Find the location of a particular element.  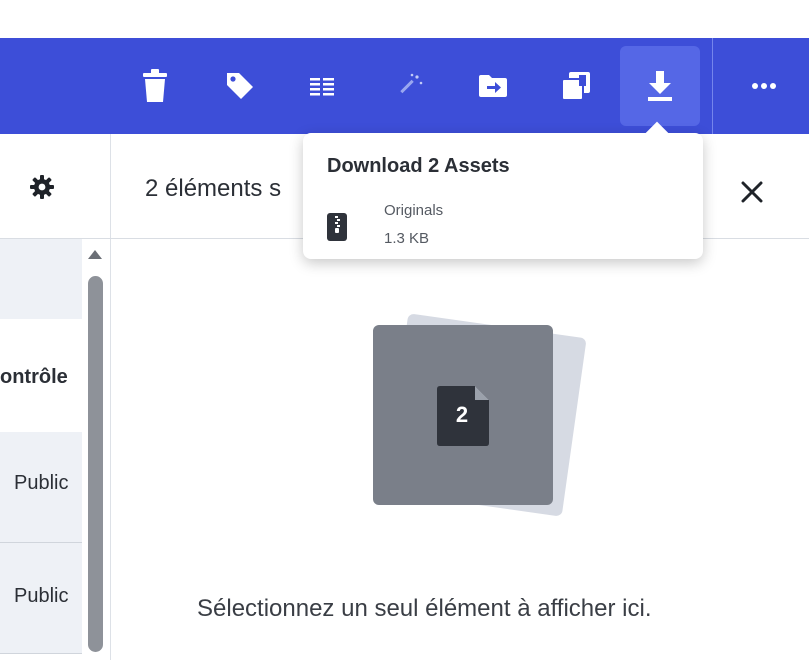

close-button is located at coordinates (752, 192).